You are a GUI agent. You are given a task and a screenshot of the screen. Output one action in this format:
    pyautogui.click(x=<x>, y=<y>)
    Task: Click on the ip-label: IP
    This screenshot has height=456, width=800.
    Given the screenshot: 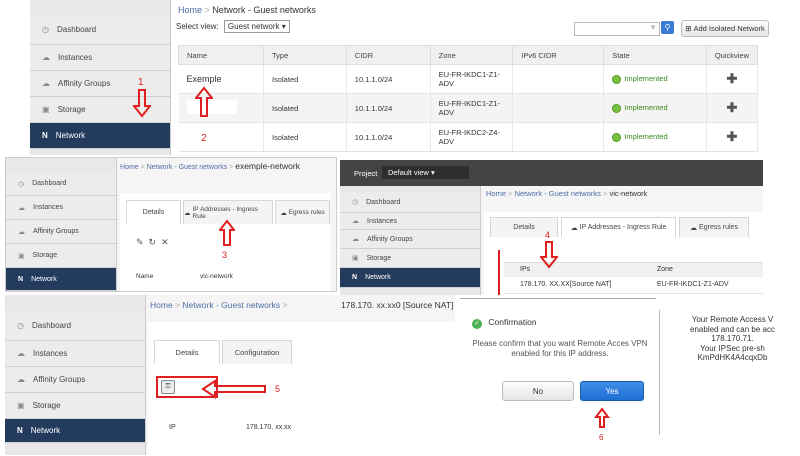 What is the action you would take?
    pyautogui.click(x=172, y=427)
    